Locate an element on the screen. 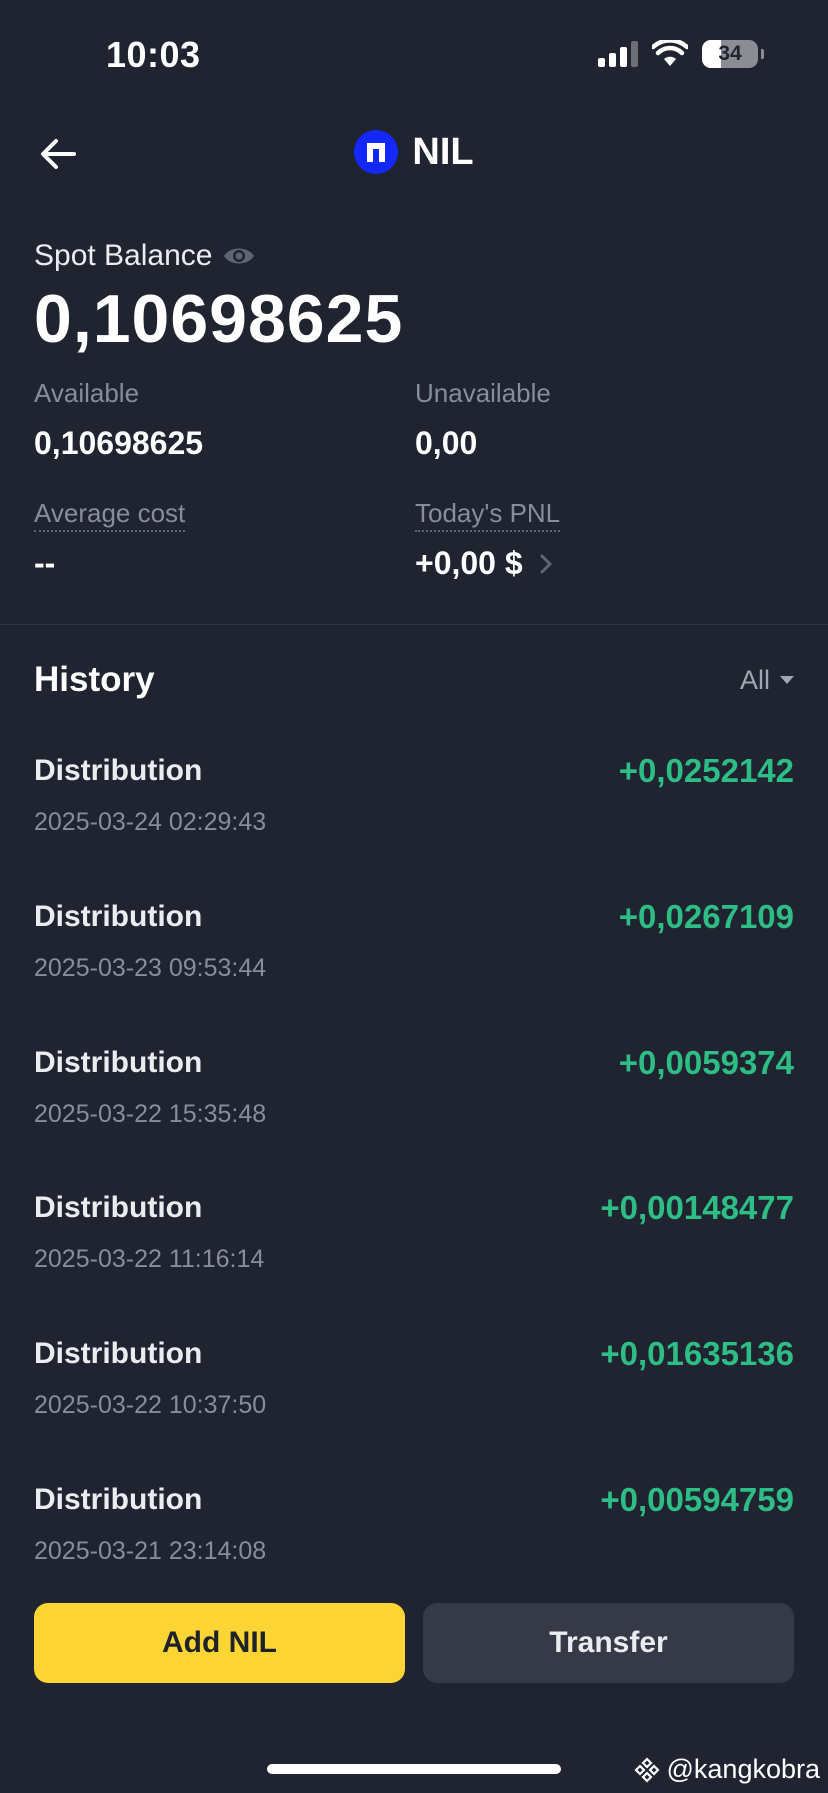 This screenshot has height=1793, width=828. history-filter-dropdown: All is located at coordinates (767, 680).